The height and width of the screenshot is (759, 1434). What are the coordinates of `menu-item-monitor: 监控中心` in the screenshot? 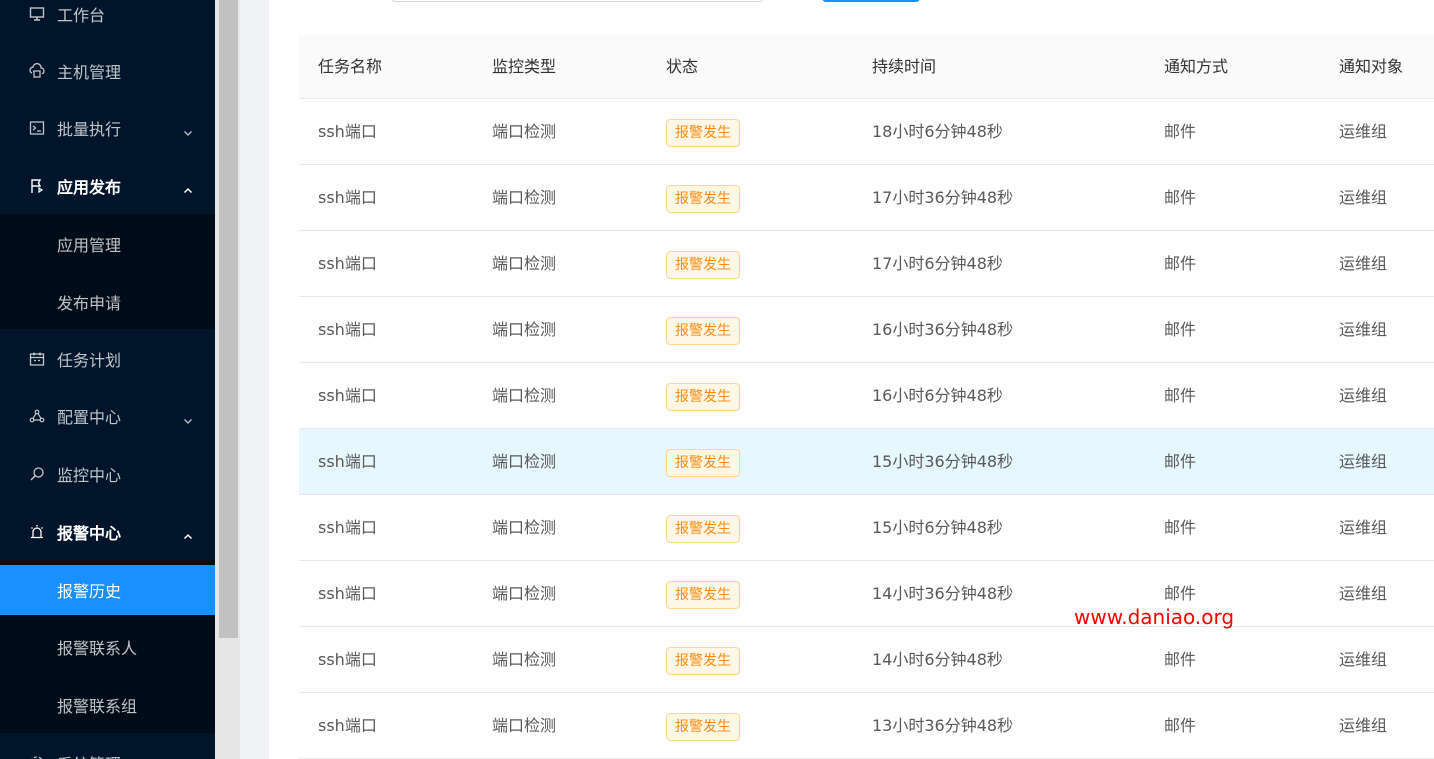 It's located at (107, 474).